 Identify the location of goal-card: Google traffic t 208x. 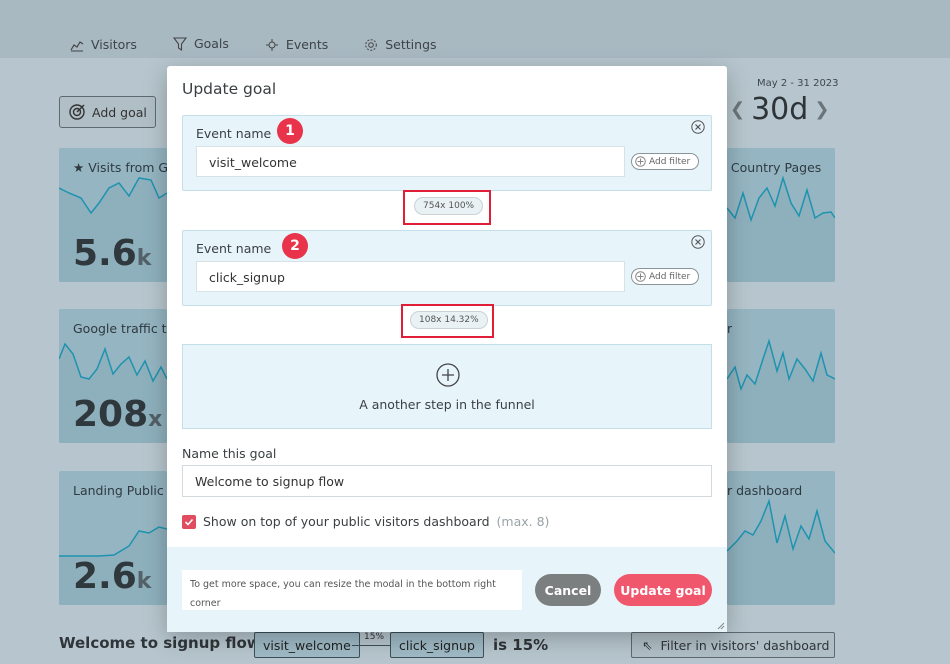
(113, 376).